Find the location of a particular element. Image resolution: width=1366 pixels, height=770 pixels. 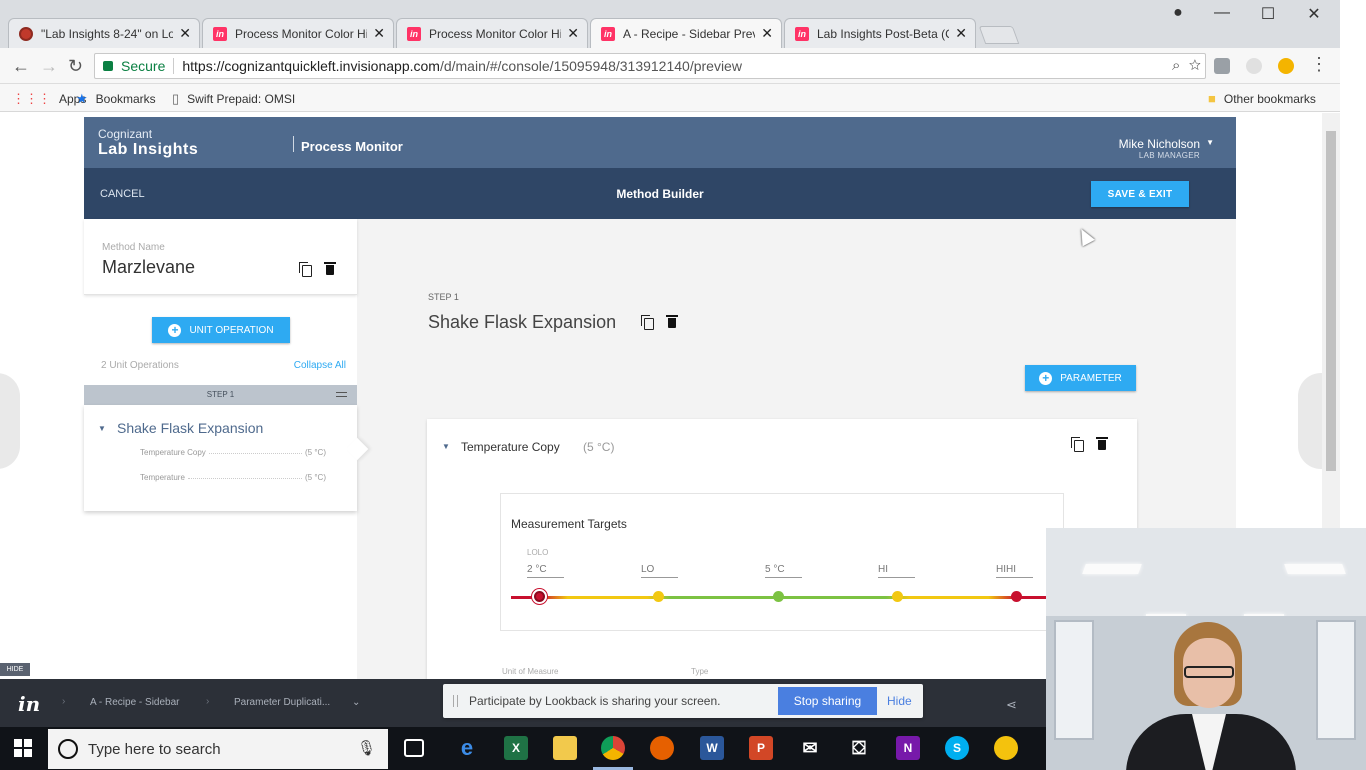

skype-icon: S is located at coordinates (957, 748).